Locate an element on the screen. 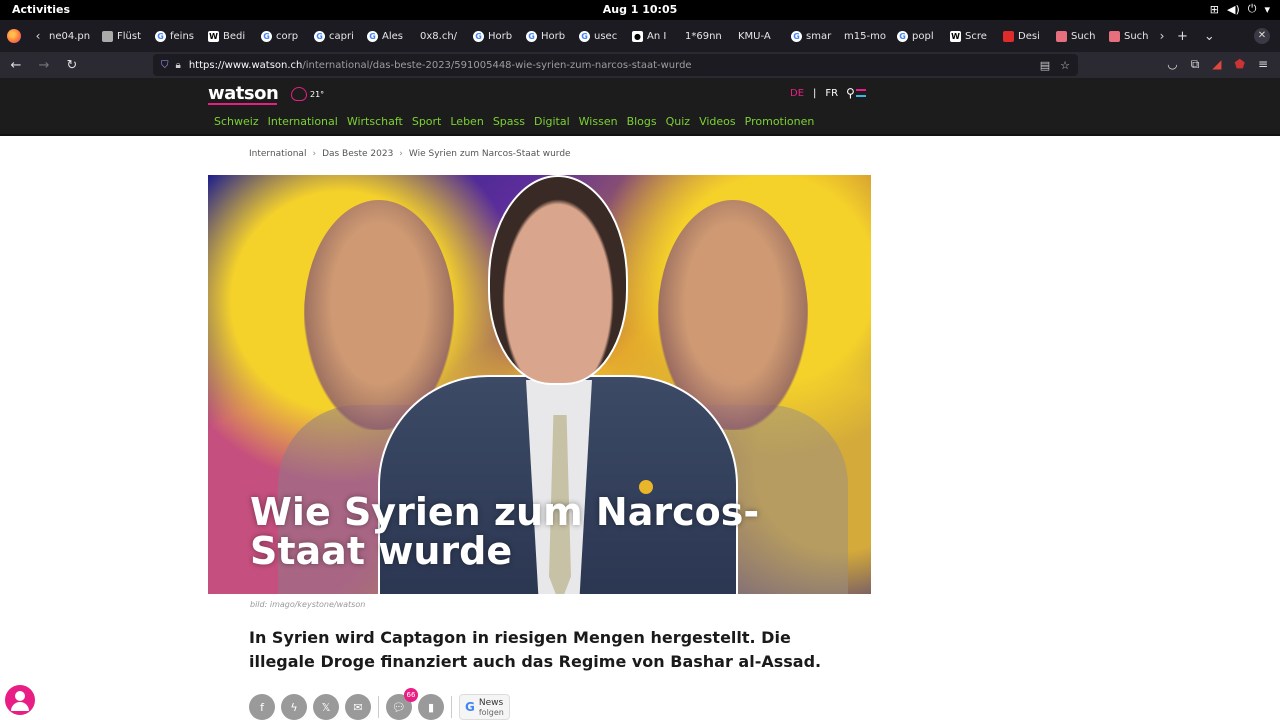 The image size is (1280, 720). bookmark-star-icon: ☆ is located at coordinates (1065, 65).